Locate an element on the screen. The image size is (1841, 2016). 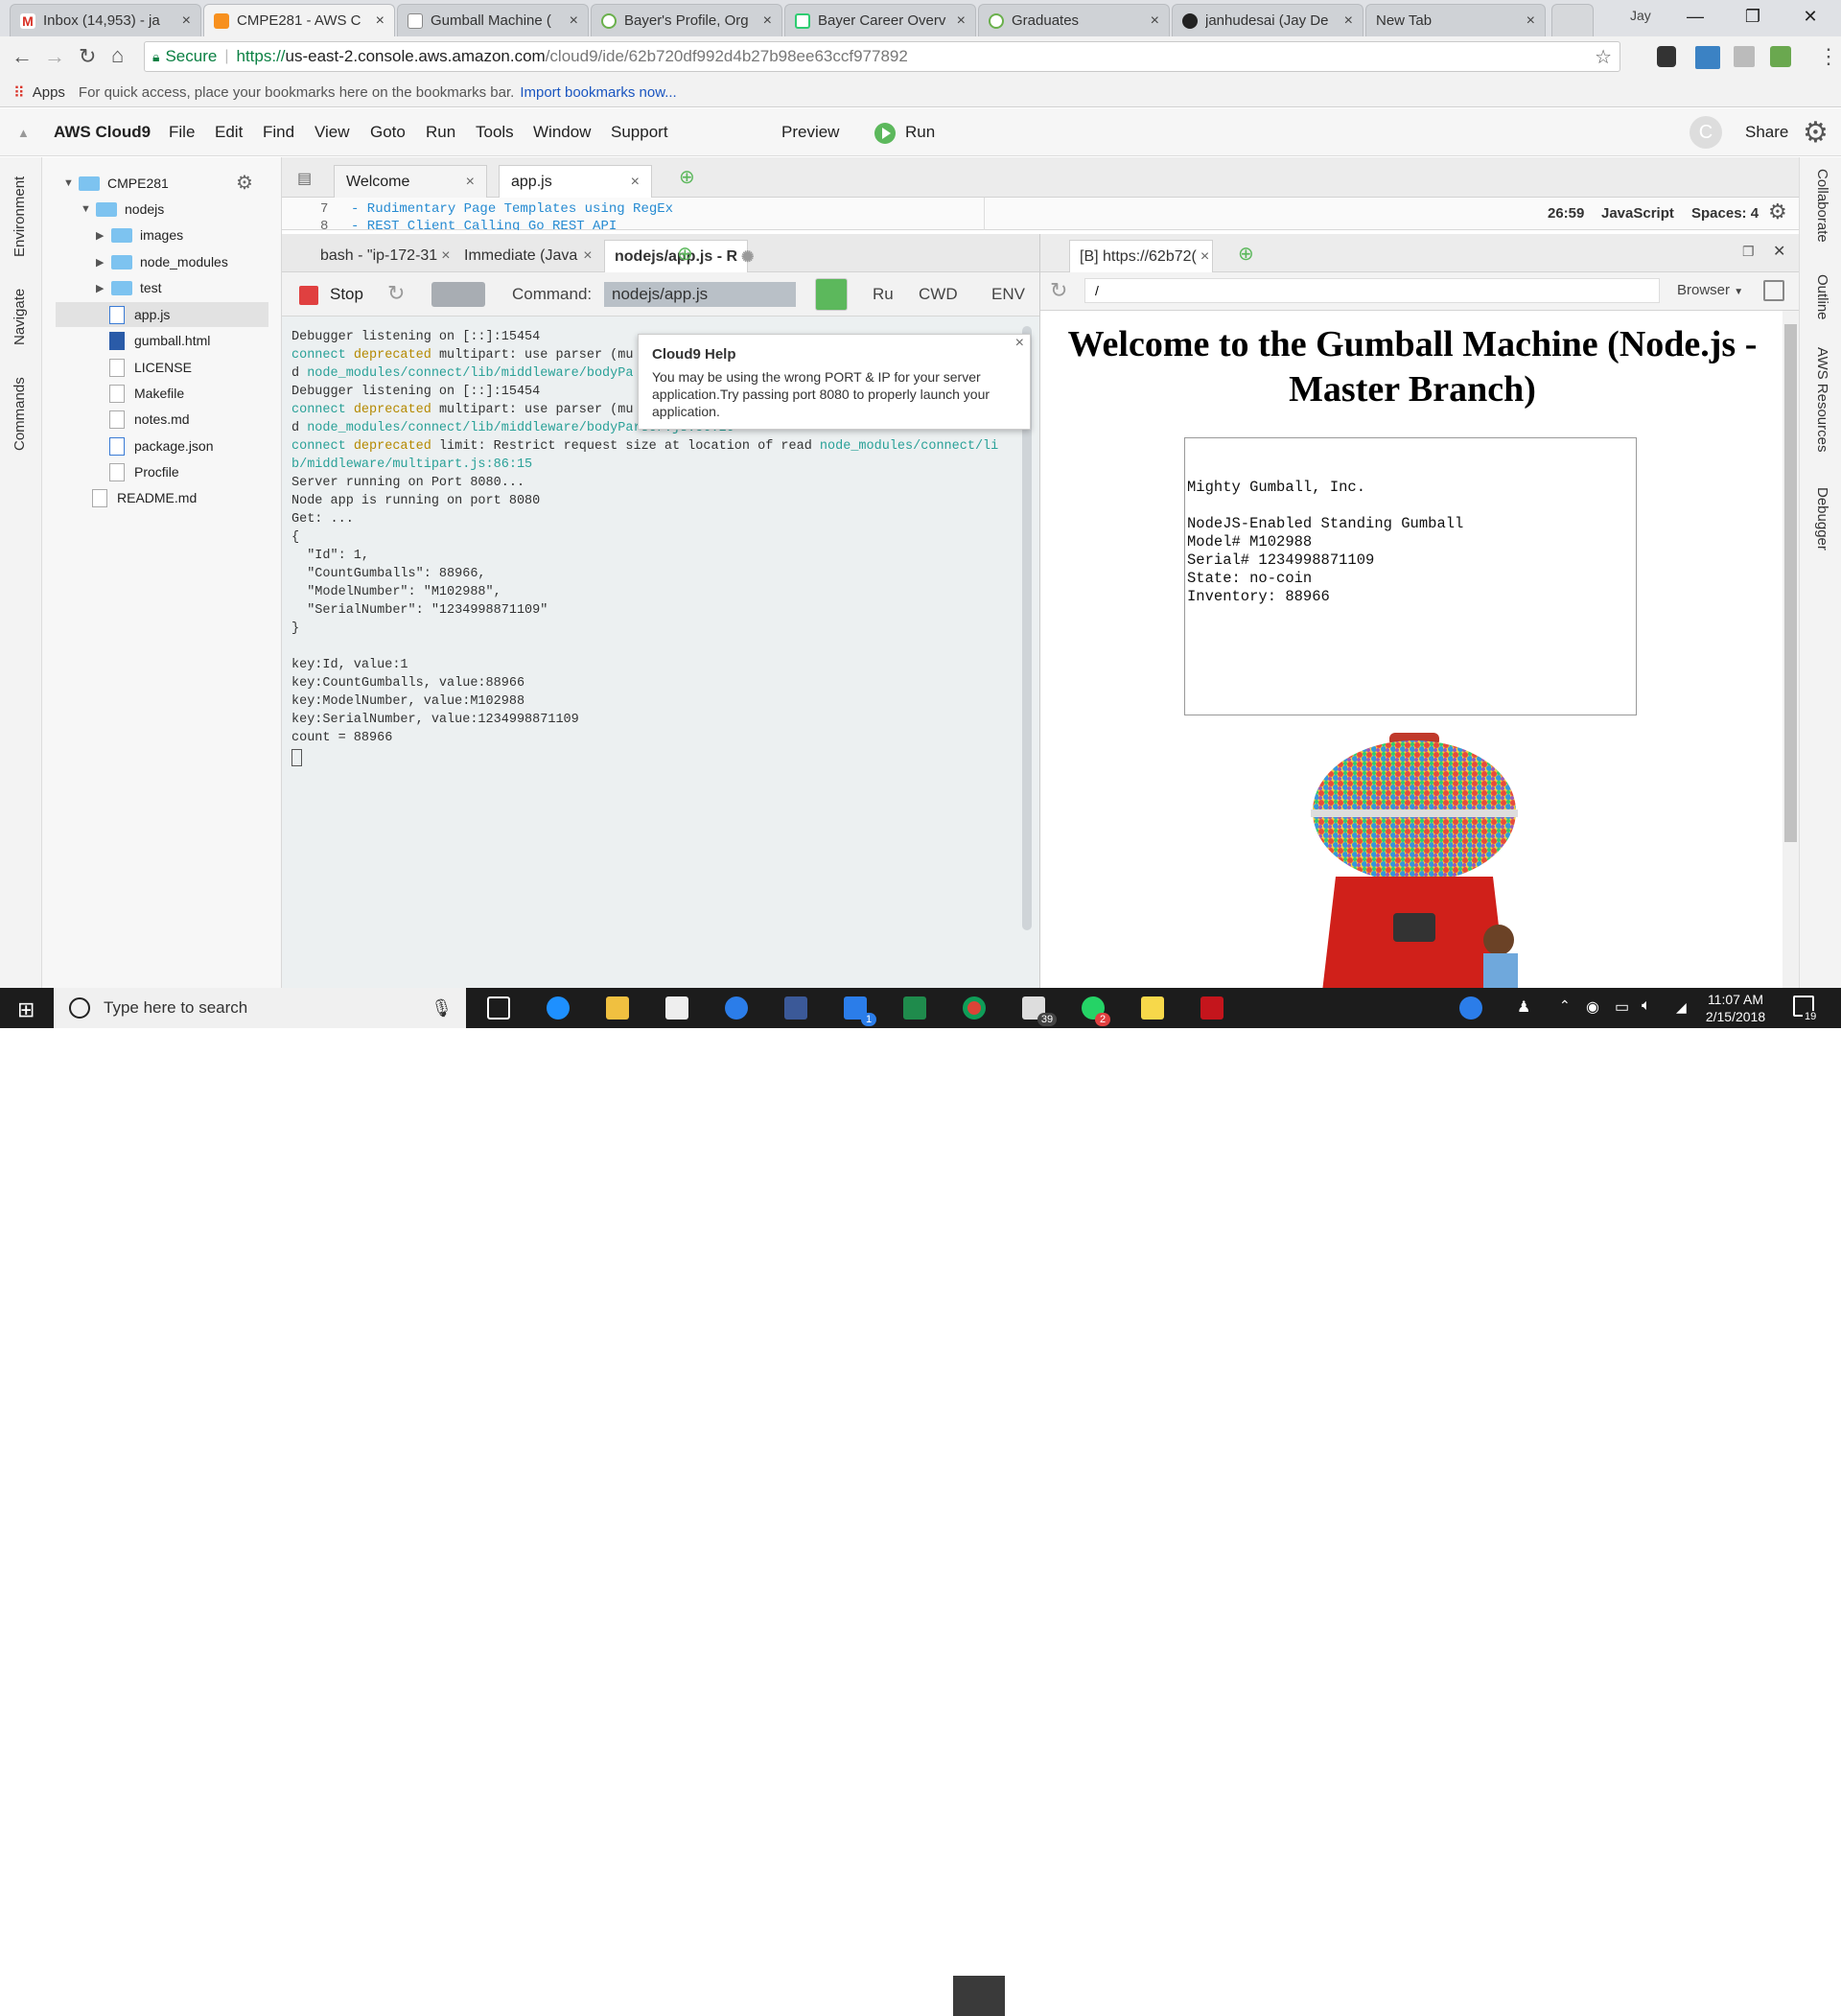
browser-tab-gumball: Gumball Machine (× is located at coordinates (493, 20).